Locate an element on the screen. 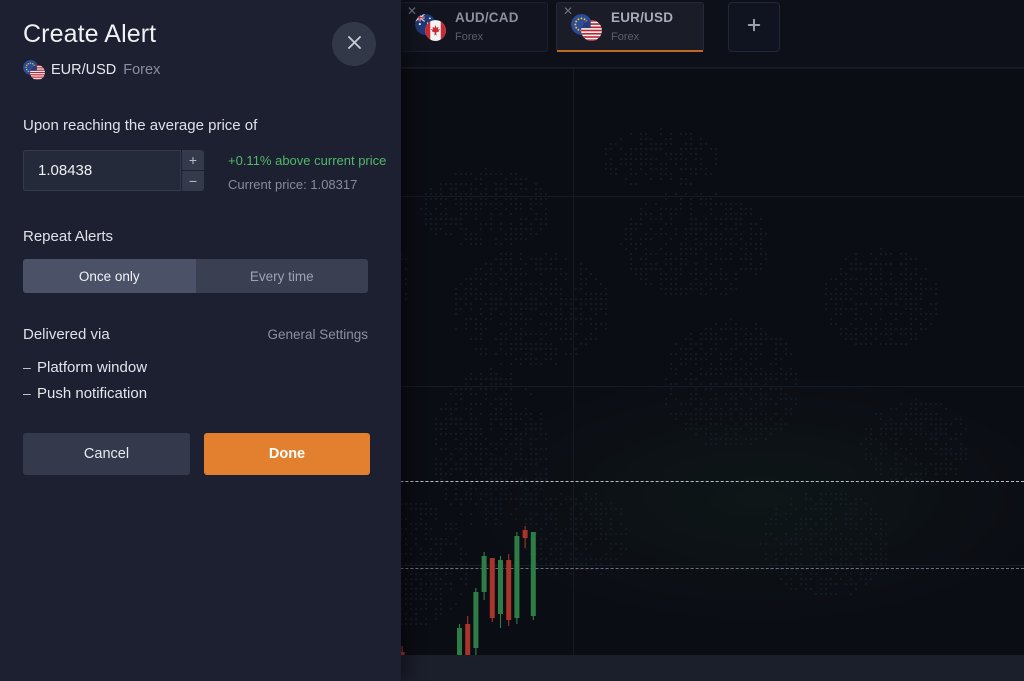 This screenshot has height=681, width=1024. cancel-button: Cancel is located at coordinates (106, 454).